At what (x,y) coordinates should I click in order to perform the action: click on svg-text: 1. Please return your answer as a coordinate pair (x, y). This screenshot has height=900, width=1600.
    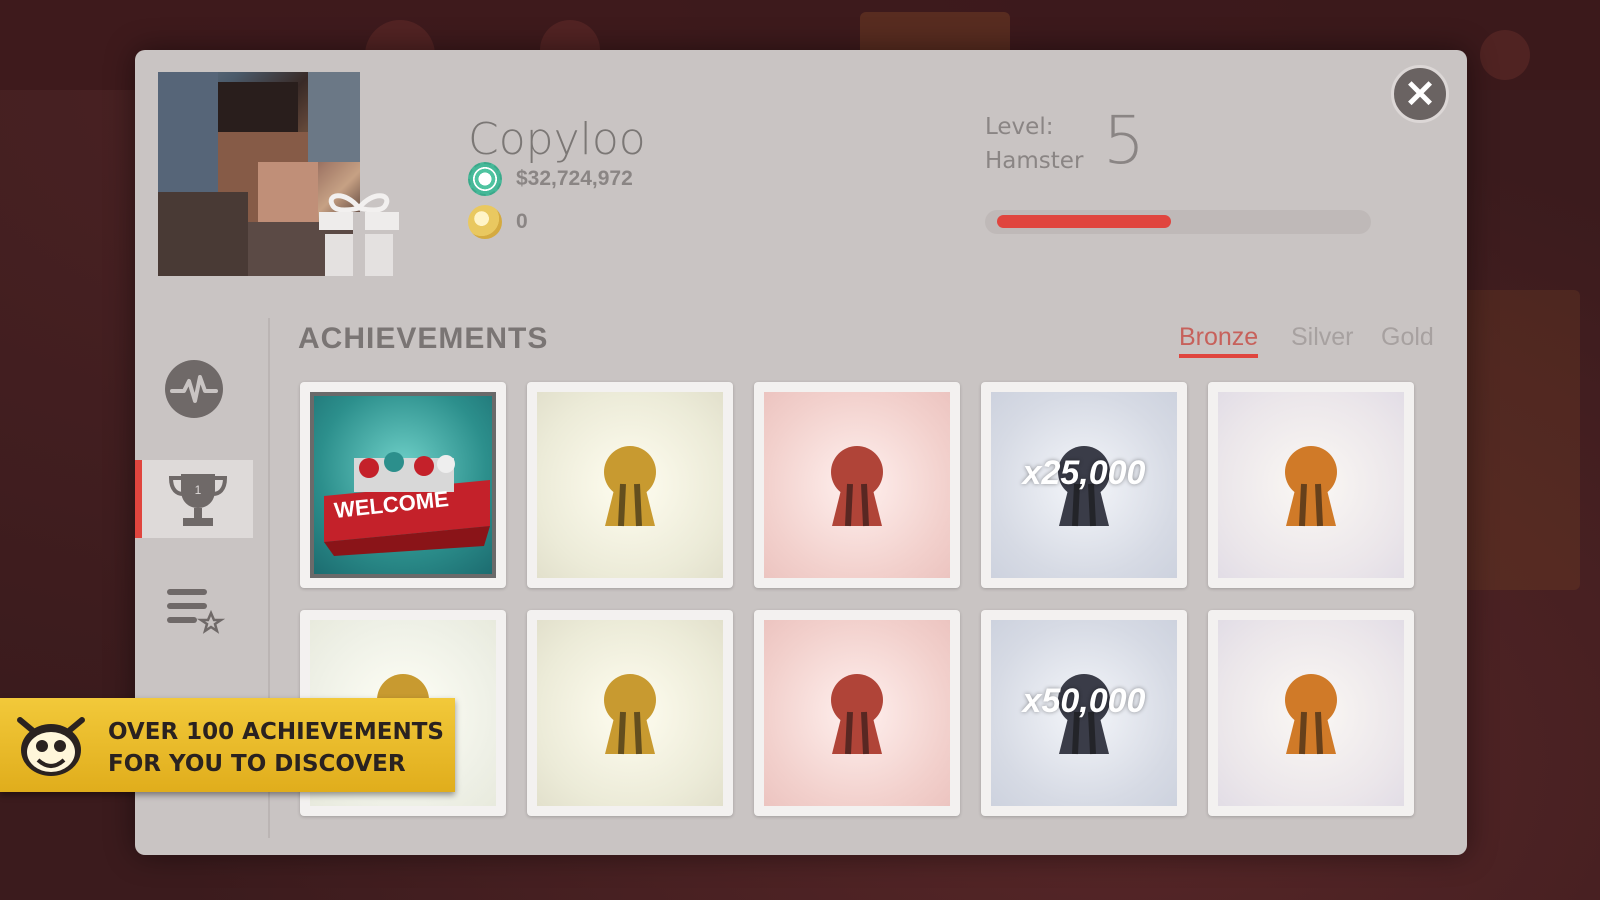
    Looking at the image, I should click on (197, 490).